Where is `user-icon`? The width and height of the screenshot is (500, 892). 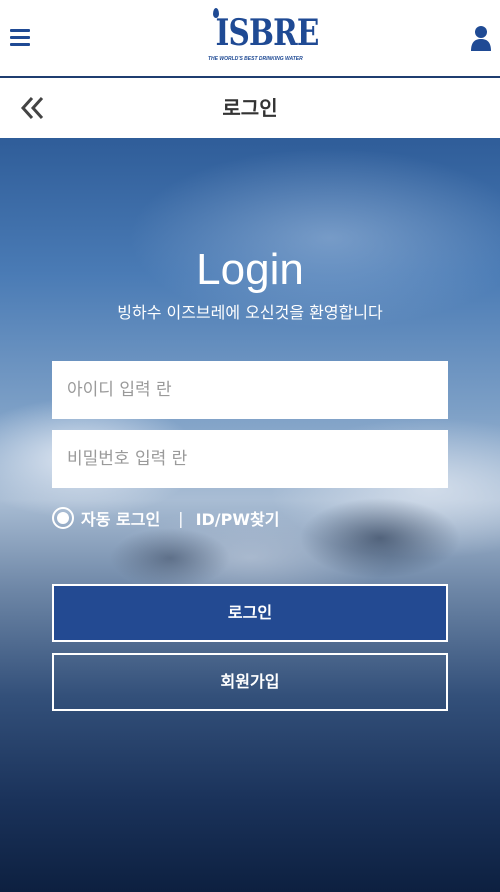
user-icon is located at coordinates (481, 38).